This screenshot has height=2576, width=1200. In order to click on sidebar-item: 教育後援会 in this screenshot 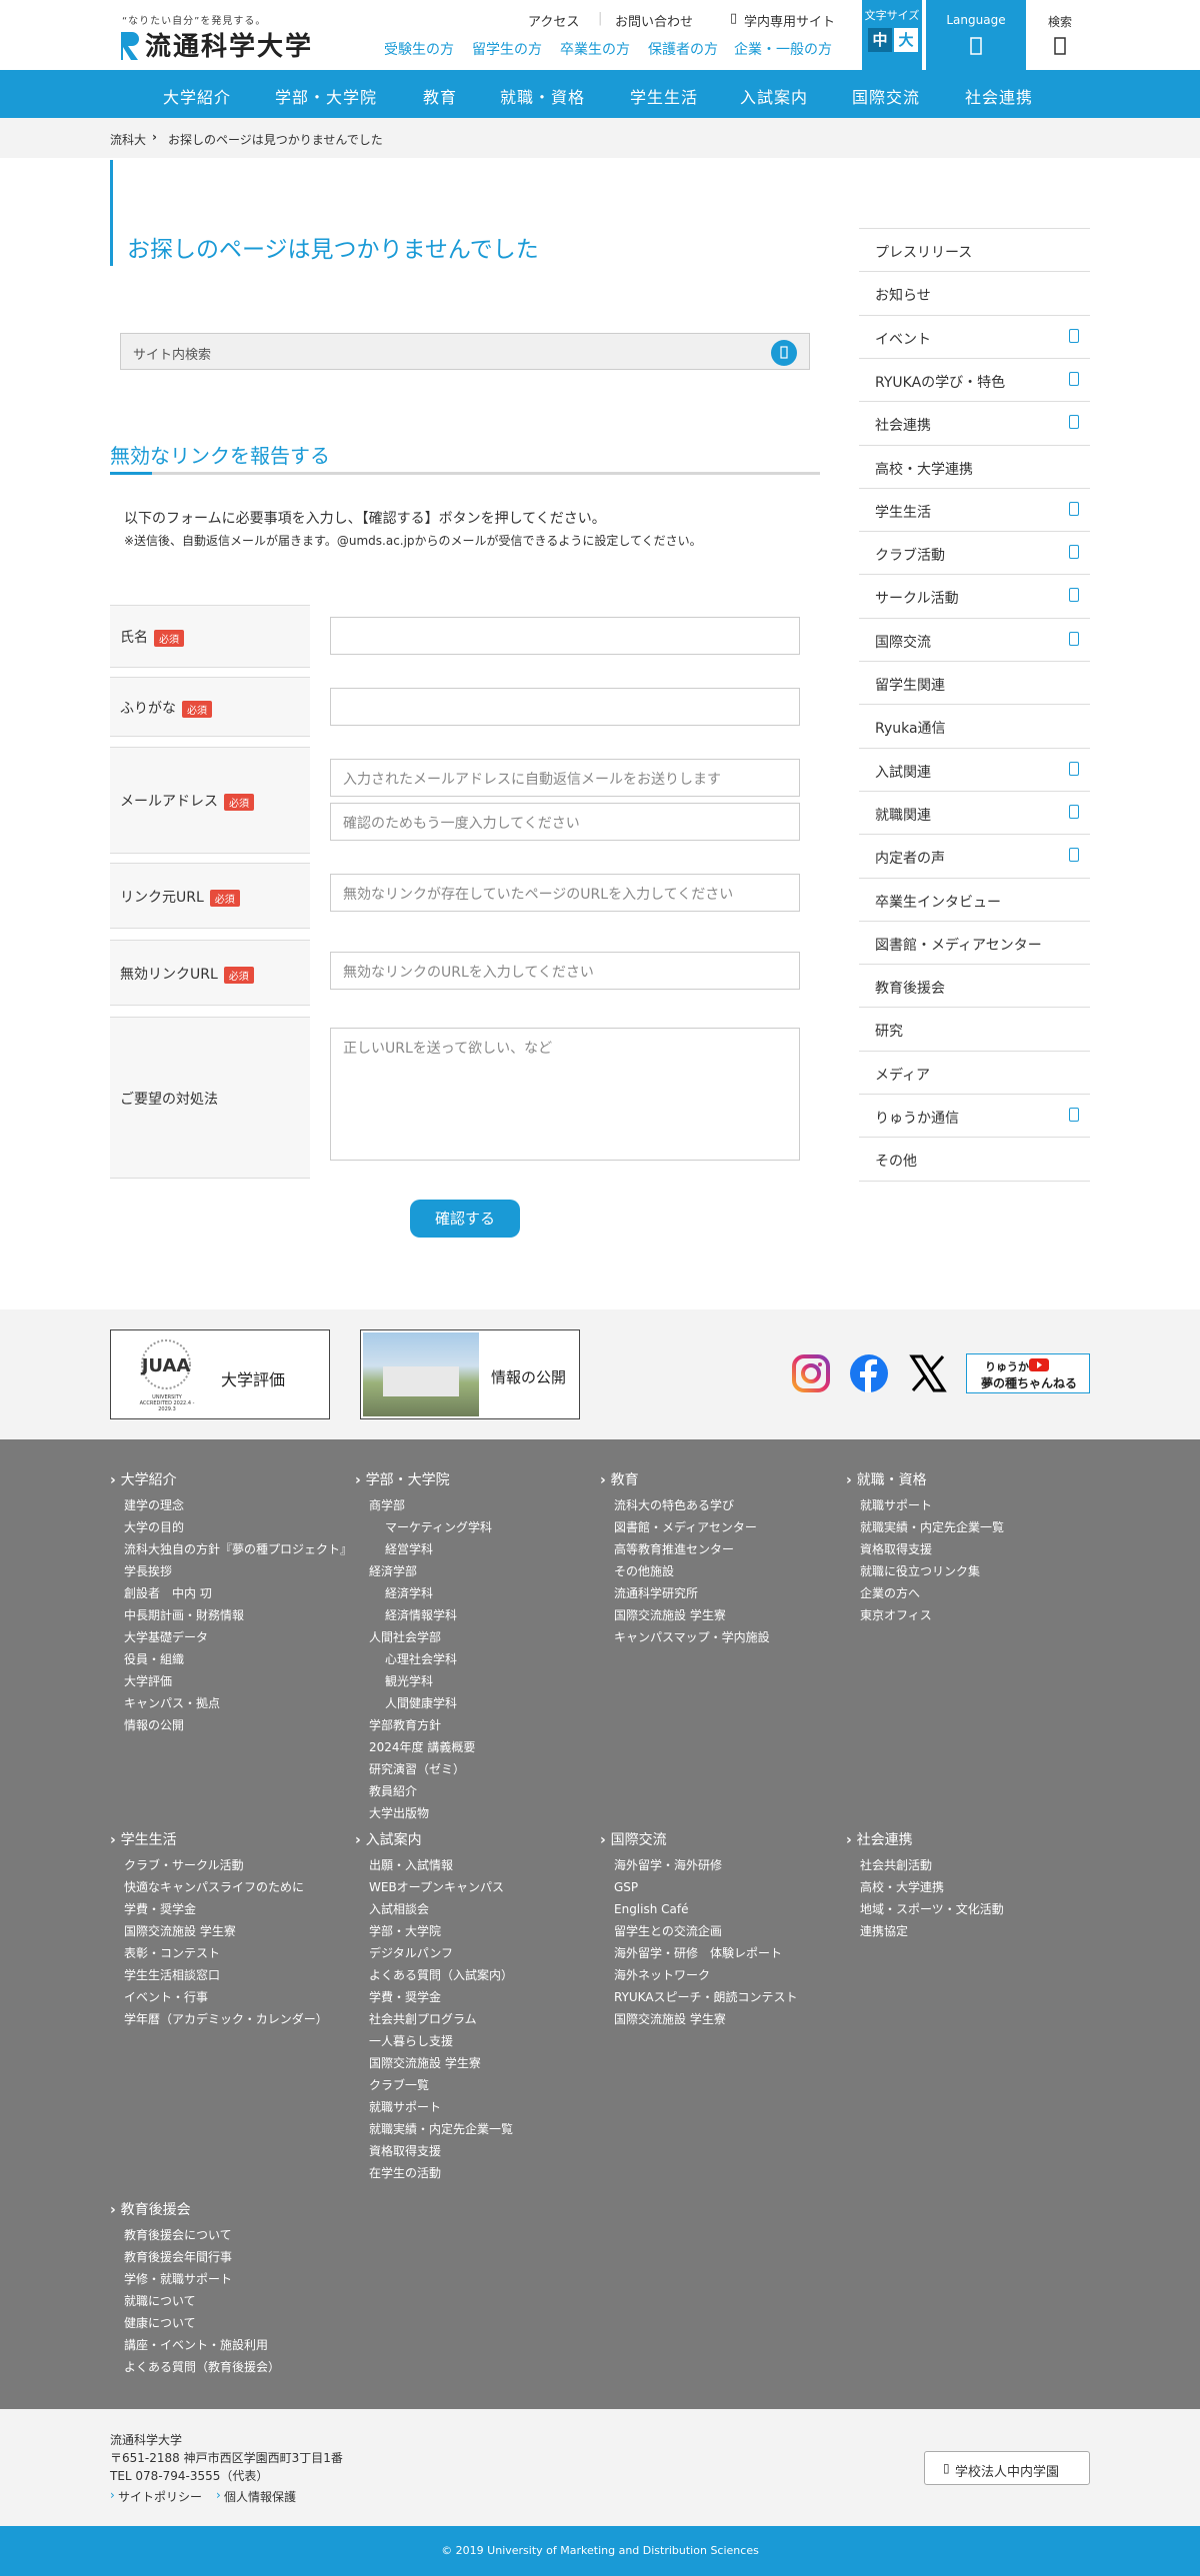, I will do `click(974, 986)`.